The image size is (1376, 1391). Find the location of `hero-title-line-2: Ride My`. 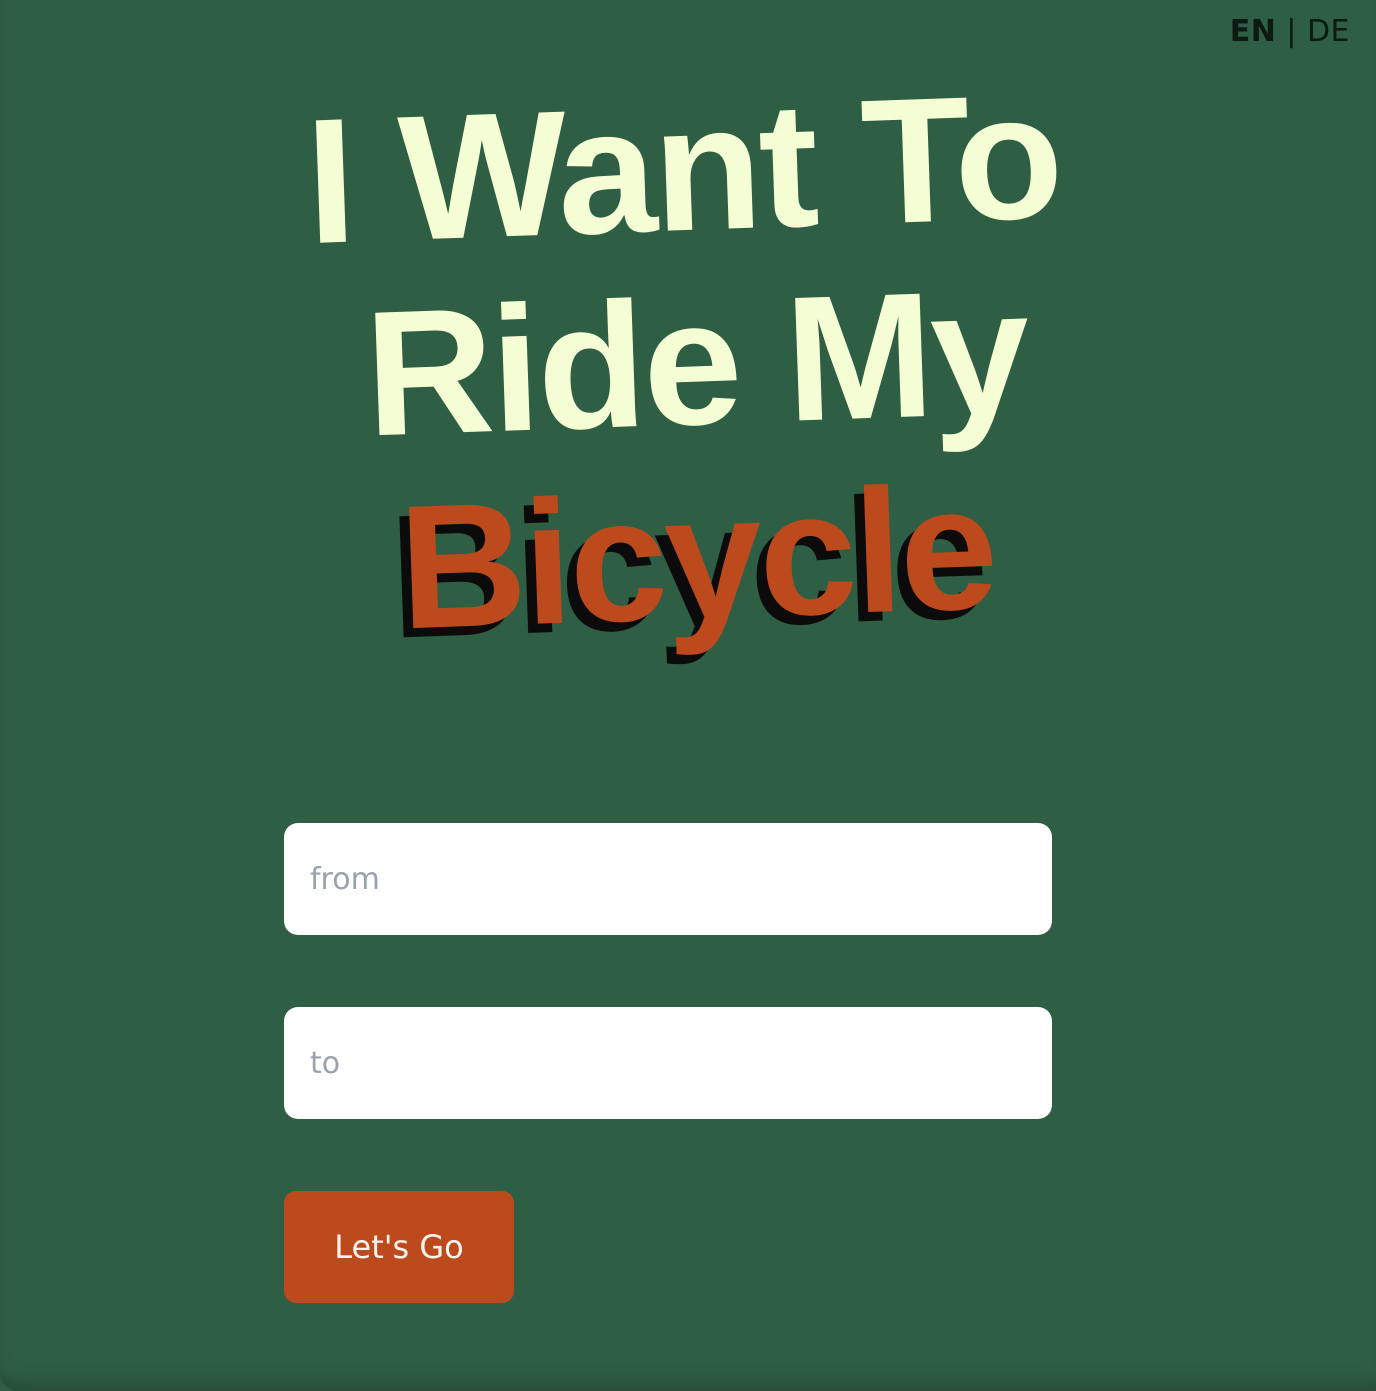

hero-title-line-2: Ride My is located at coordinates (695, 362).